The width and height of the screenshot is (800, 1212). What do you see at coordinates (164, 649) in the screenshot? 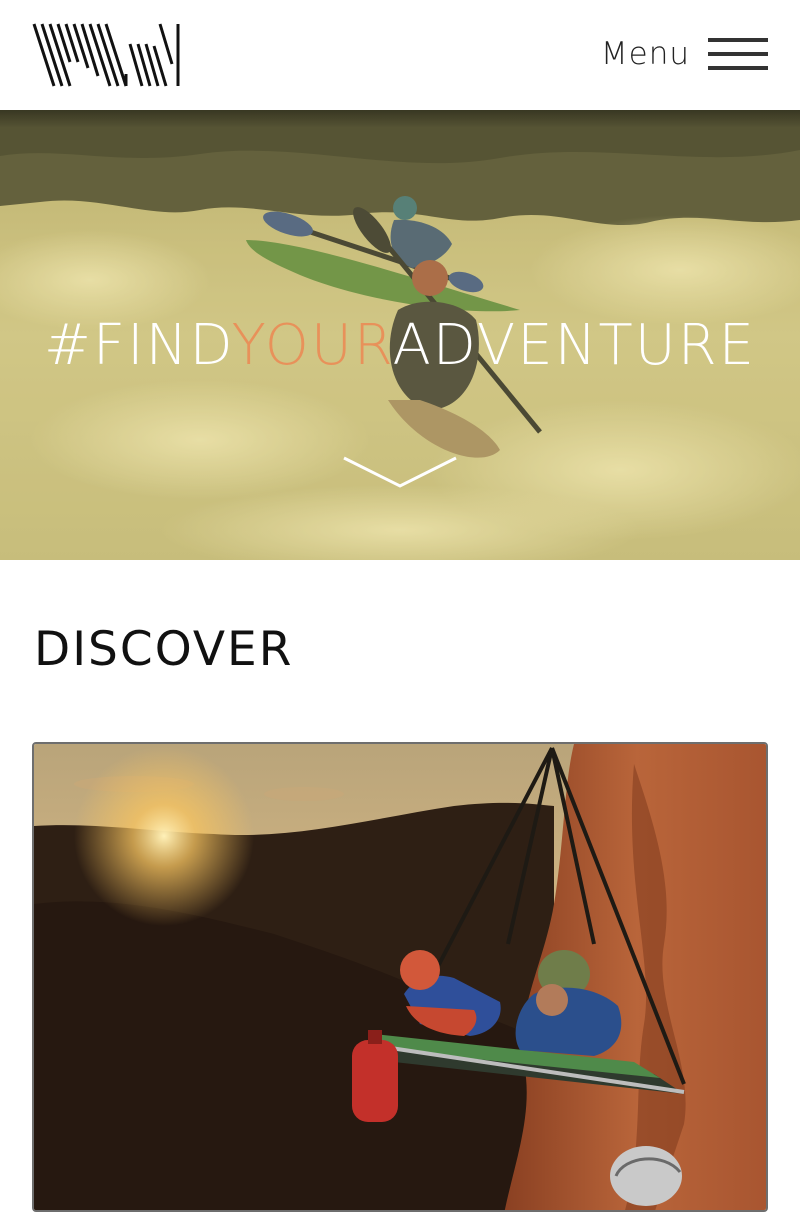
I see `discover-heading: DISCOVER` at bounding box center [164, 649].